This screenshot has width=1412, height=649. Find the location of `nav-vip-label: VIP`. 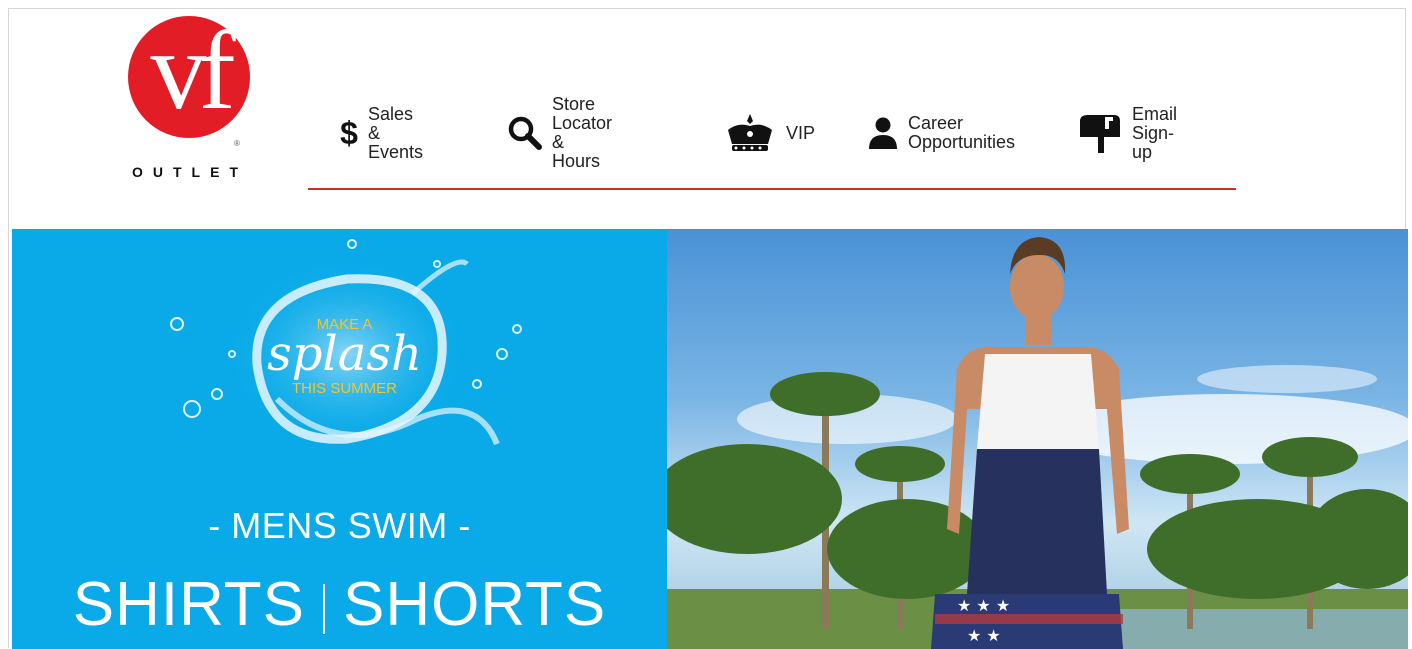

nav-vip-label: VIP is located at coordinates (801, 132).